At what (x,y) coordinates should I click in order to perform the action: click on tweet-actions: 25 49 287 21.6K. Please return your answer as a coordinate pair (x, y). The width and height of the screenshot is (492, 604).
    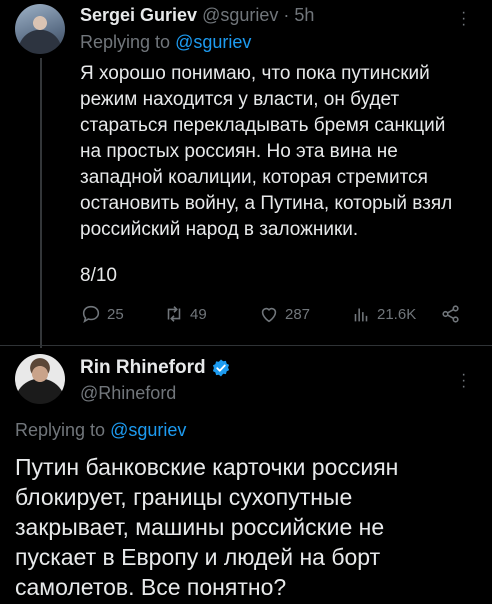
    Looking at the image, I should click on (277, 314).